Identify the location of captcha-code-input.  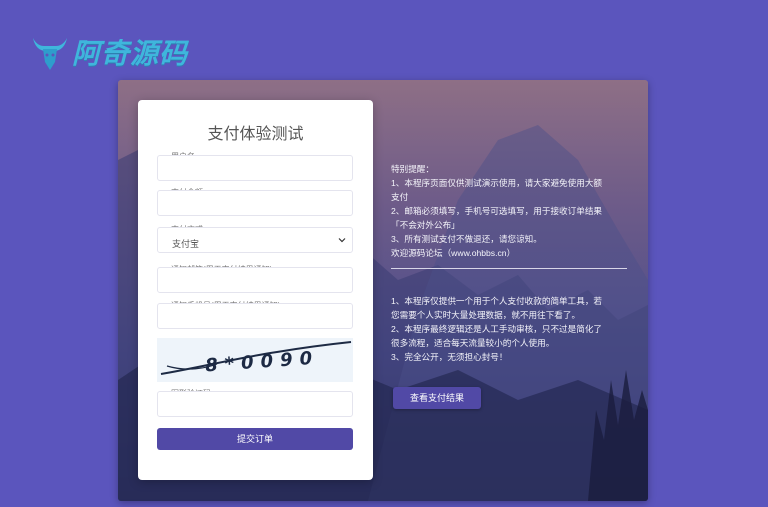
(255, 404).